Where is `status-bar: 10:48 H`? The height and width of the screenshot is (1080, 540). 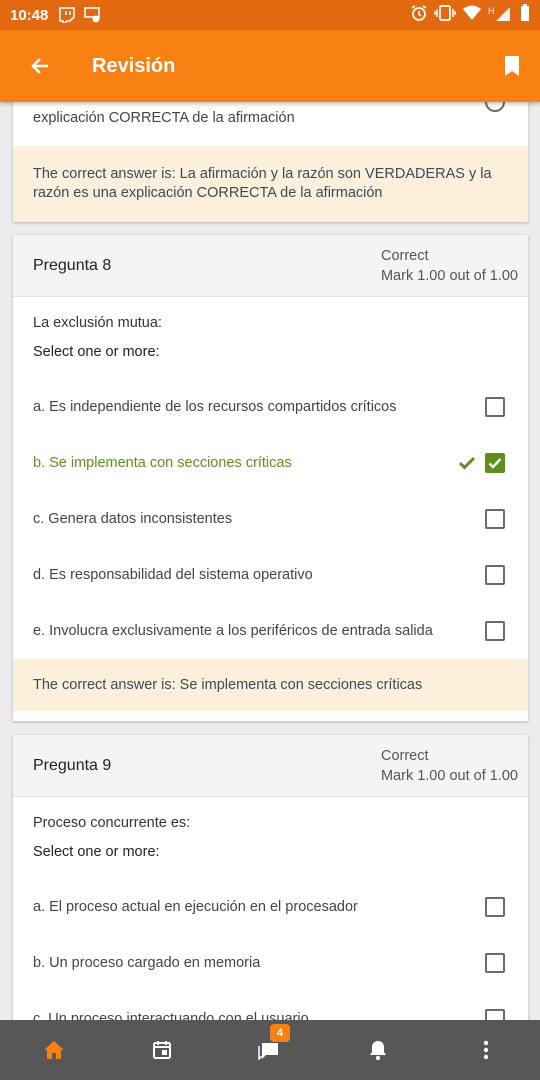 status-bar: 10:48 H is located at coordinates (270, 15).